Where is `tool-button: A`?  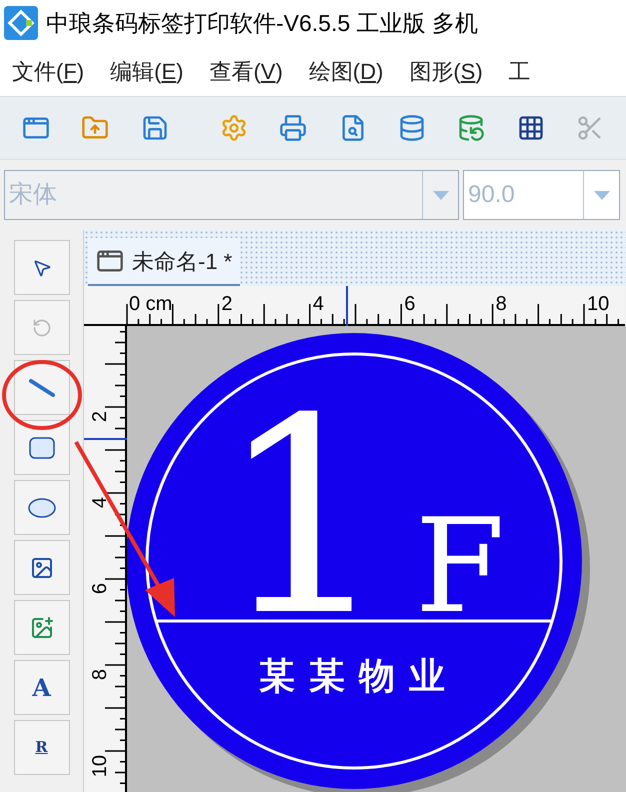 tool-button: A is located at coordinates (42, 687).